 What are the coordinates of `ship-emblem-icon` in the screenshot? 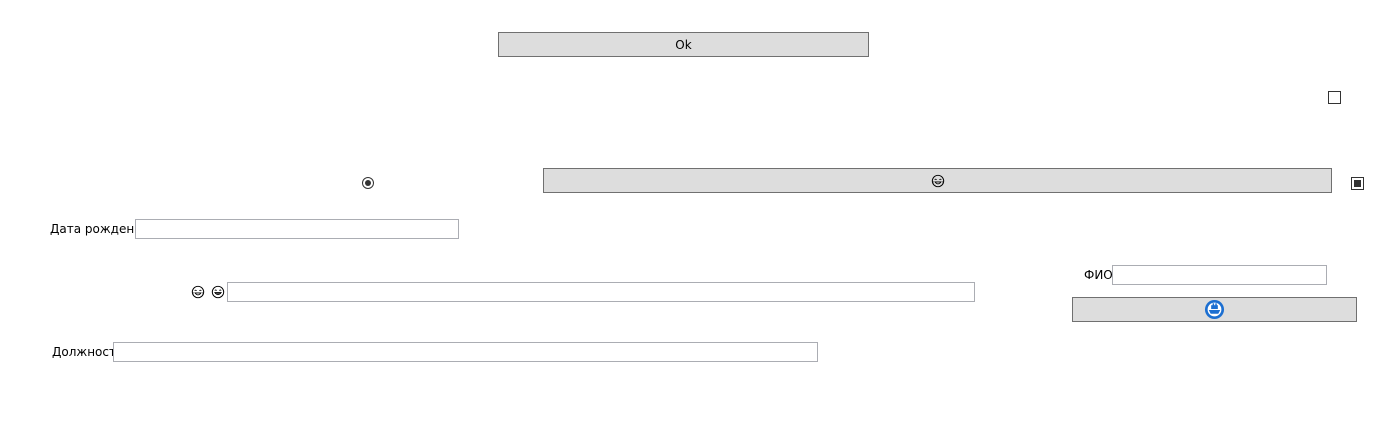 It's located at (1214, 309).